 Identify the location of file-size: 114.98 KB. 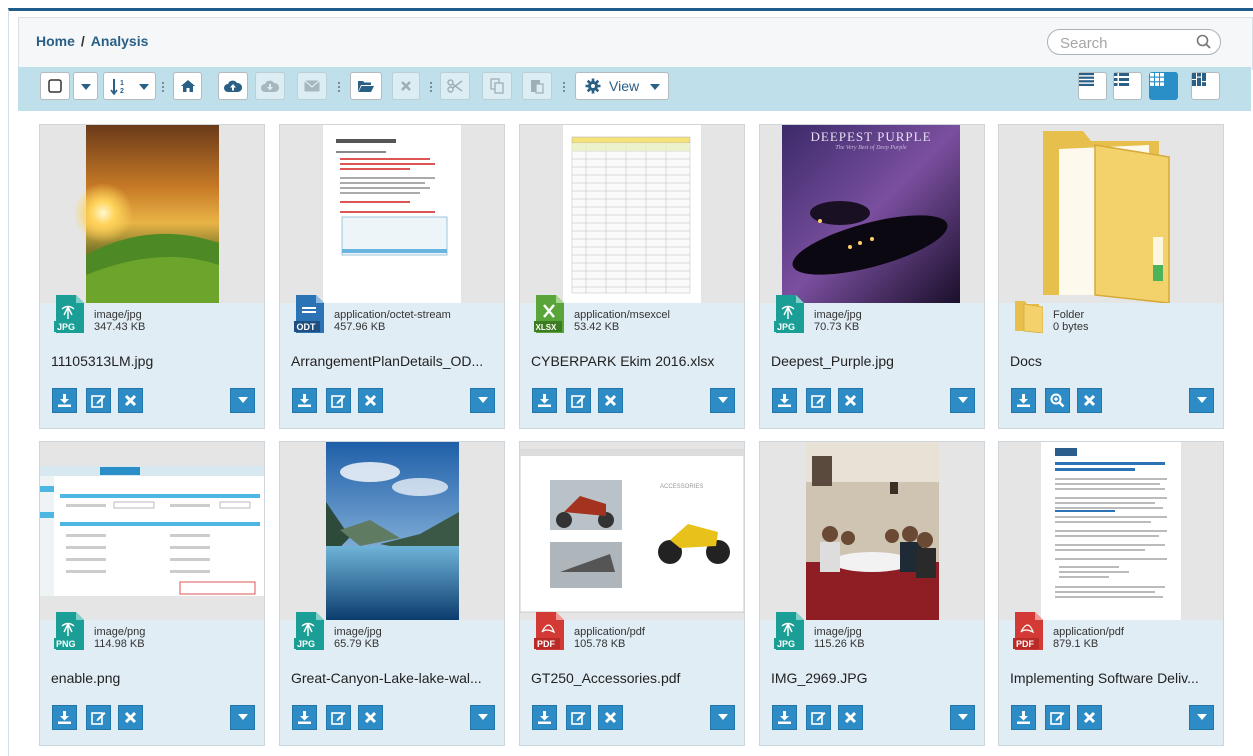
(119, 644).